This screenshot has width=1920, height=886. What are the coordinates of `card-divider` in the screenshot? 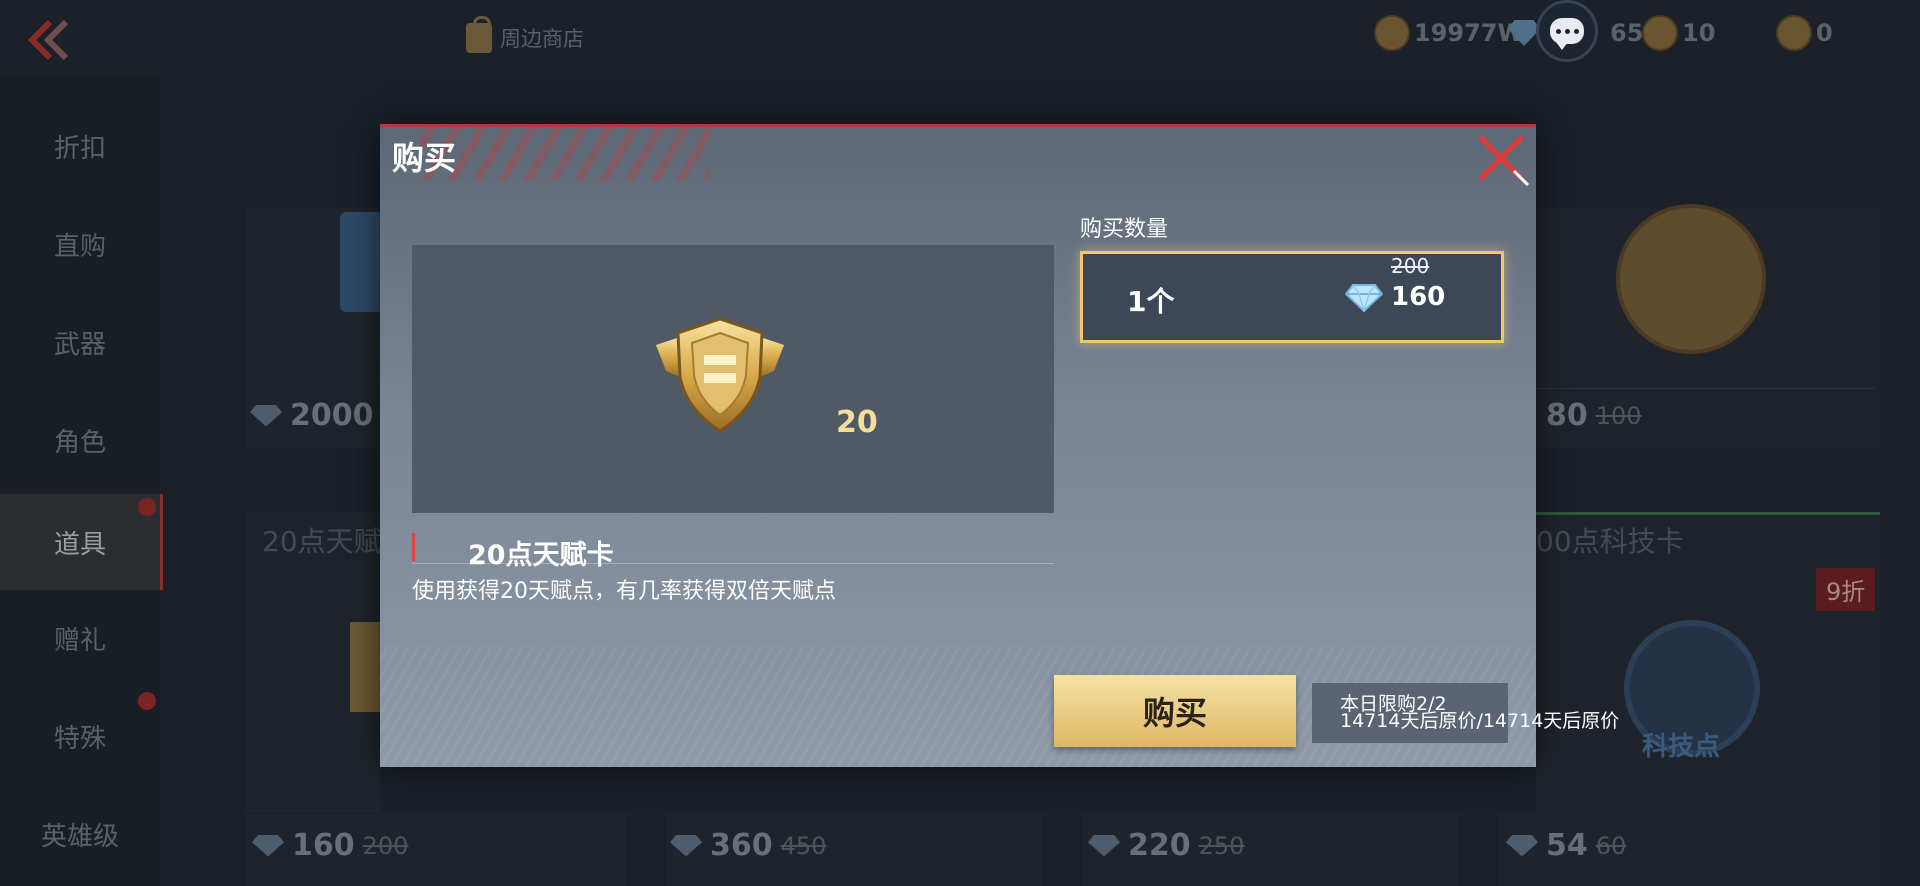 It's located at (1706, 388).